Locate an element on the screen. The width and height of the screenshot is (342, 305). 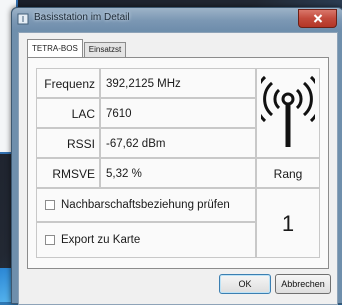
field-value-lac: 7610 is located at coordinates (178, 113).